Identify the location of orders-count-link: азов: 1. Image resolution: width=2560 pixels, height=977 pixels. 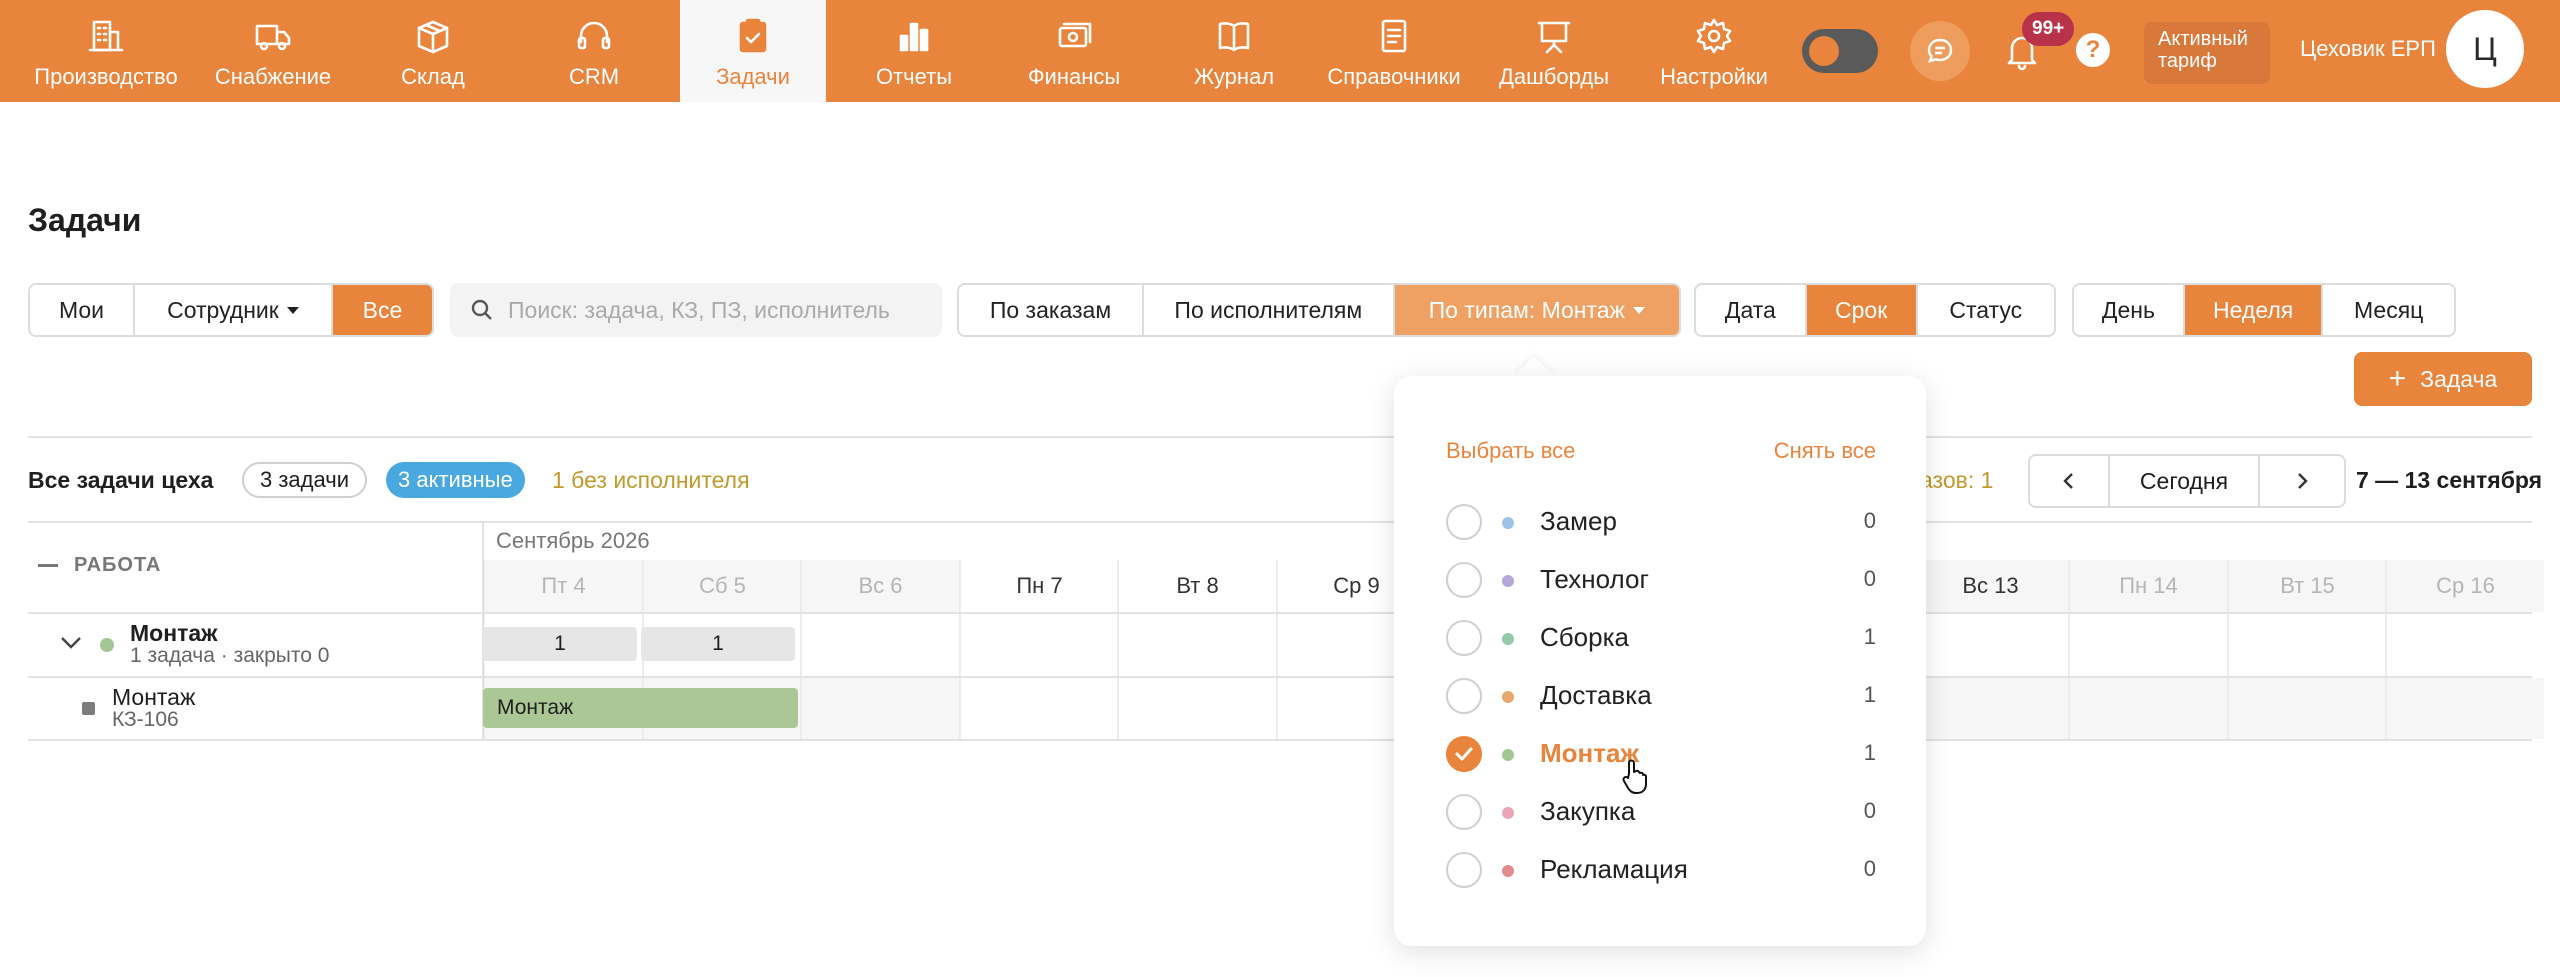
(1956, 480).